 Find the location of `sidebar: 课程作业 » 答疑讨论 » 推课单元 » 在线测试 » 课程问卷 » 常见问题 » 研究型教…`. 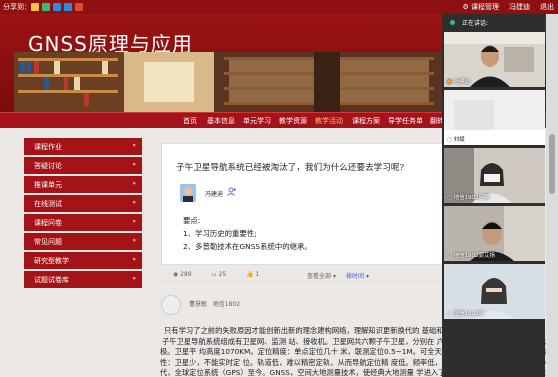

sidebar: 课程作业 » 答疑讨论 » 推课单元 » 在线测试 » 课程问卷 » 常见问题 » 研究型教… is located at coordinates (83, 214).